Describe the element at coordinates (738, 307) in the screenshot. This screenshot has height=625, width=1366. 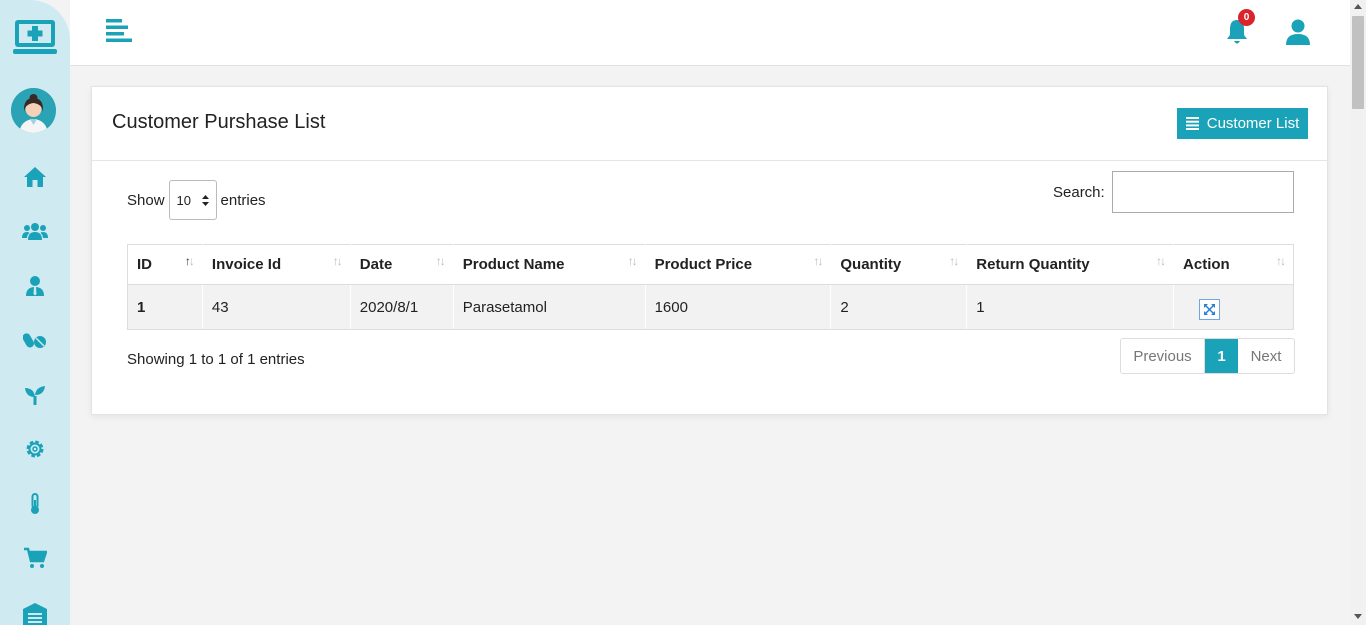
I see `cell-product-price: 1600` at that location.